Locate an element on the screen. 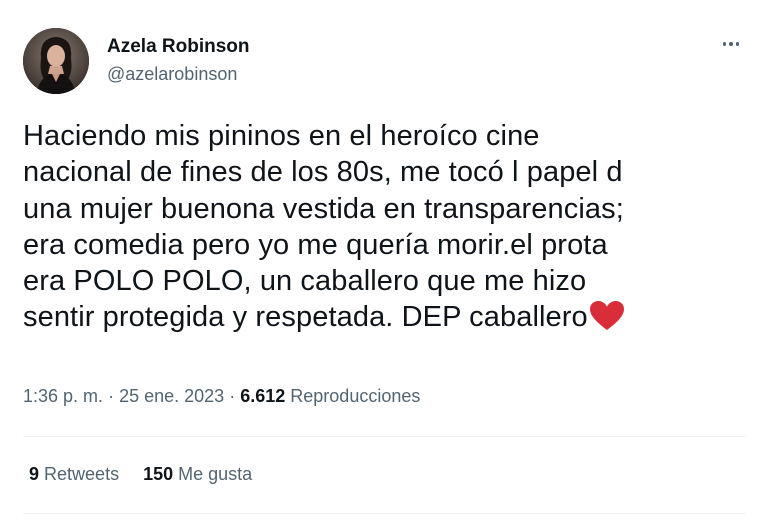 The height and width of the screenshot is (523, 768). author-display-name: Azela Robinson is located at coordinates (178, 47).